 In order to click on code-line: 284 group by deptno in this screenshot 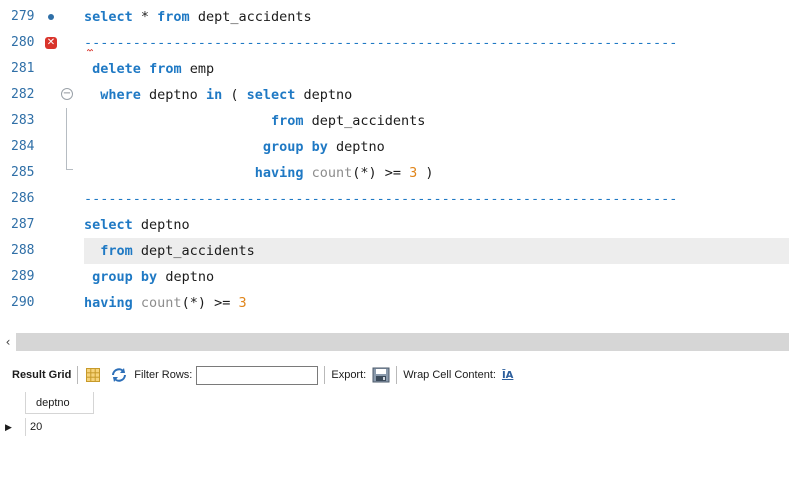, I will do `click(394, 147)`.